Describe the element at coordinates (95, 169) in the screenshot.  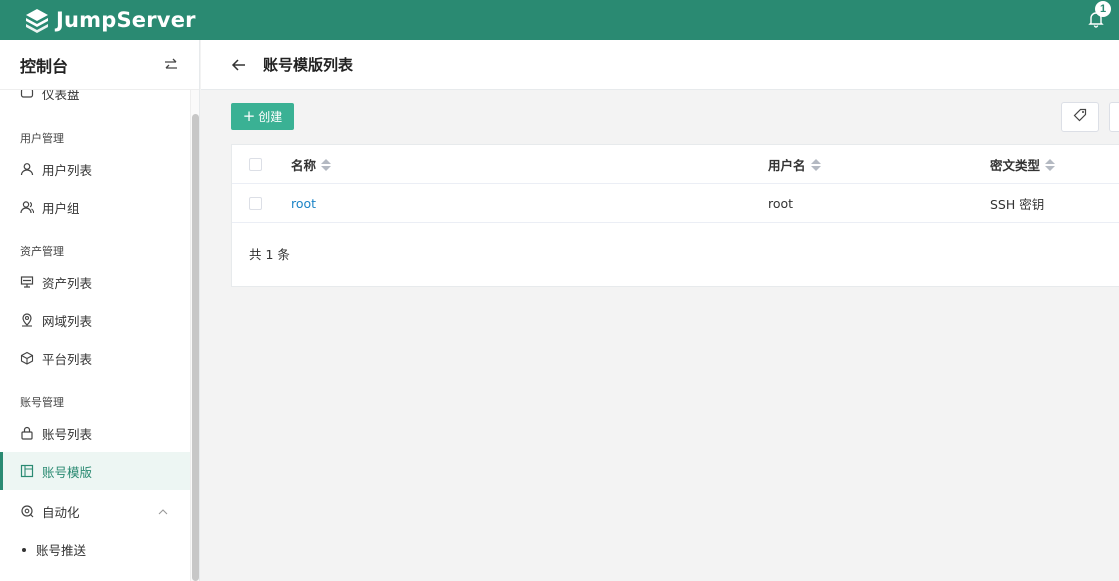
I see `sidebar-item-user-list: 用户列表` at that location.